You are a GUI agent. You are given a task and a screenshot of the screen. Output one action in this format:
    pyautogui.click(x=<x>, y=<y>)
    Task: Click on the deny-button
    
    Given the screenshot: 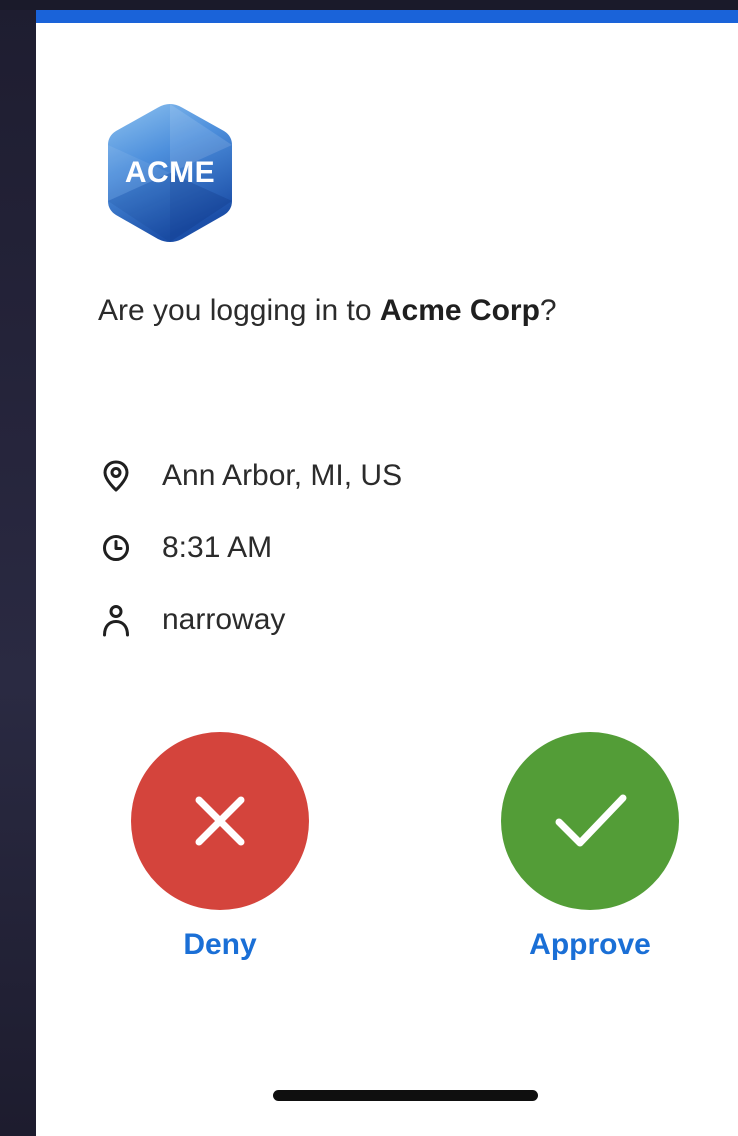 What is the action you would take?
    pyautogui.click(x=220, y=821)
    